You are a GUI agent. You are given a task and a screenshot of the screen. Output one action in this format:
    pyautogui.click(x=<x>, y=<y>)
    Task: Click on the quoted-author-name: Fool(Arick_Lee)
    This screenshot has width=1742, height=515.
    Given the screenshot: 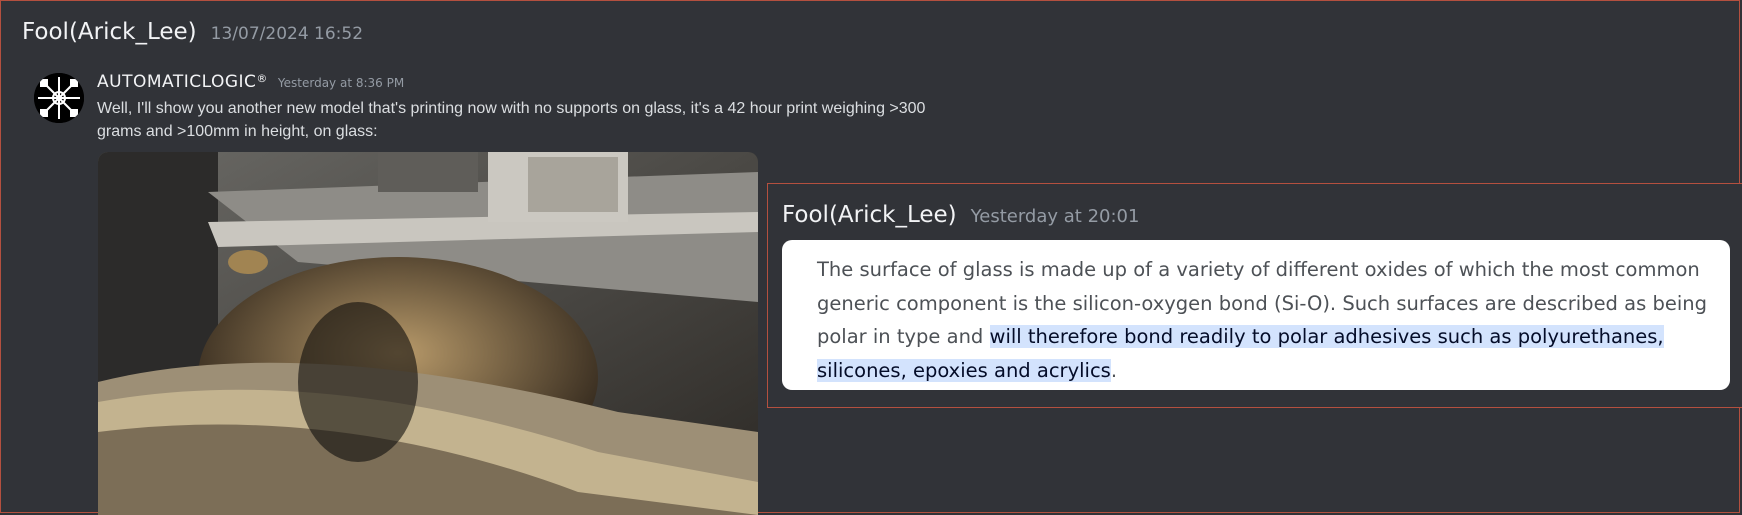 What is the action you would take?
    pyautogui.click(x=869, y=215)
    